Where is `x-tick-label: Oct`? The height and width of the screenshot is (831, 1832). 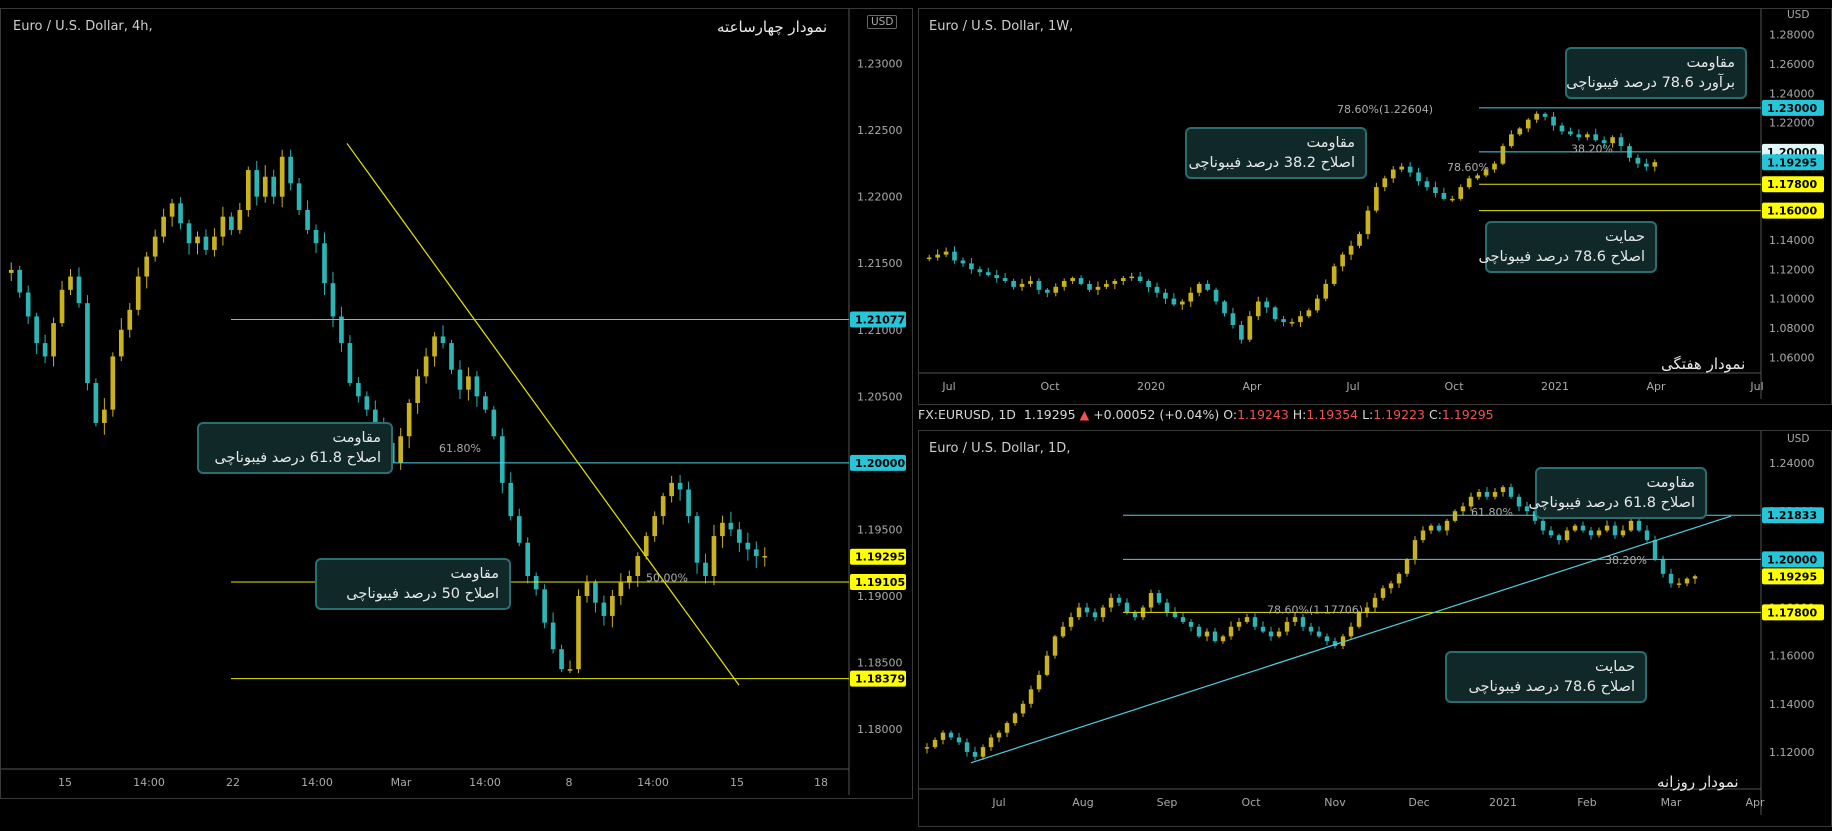
x-tick-label: Oct is located at coordinates (1454, 386).